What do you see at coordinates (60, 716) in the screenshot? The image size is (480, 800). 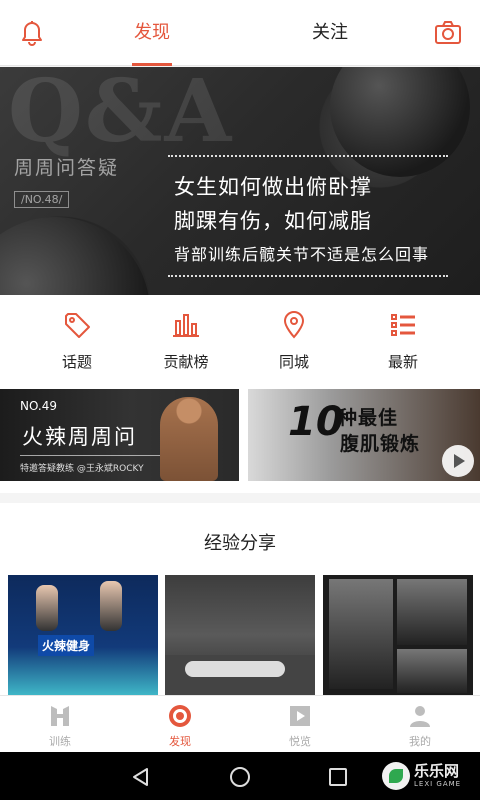 I see `h-logo-icon` at bounding box center [60, 716].